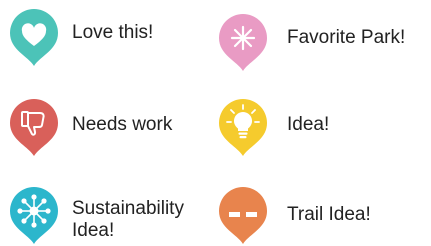  I want to click on dashed-trail-icon, so click(243, 215).